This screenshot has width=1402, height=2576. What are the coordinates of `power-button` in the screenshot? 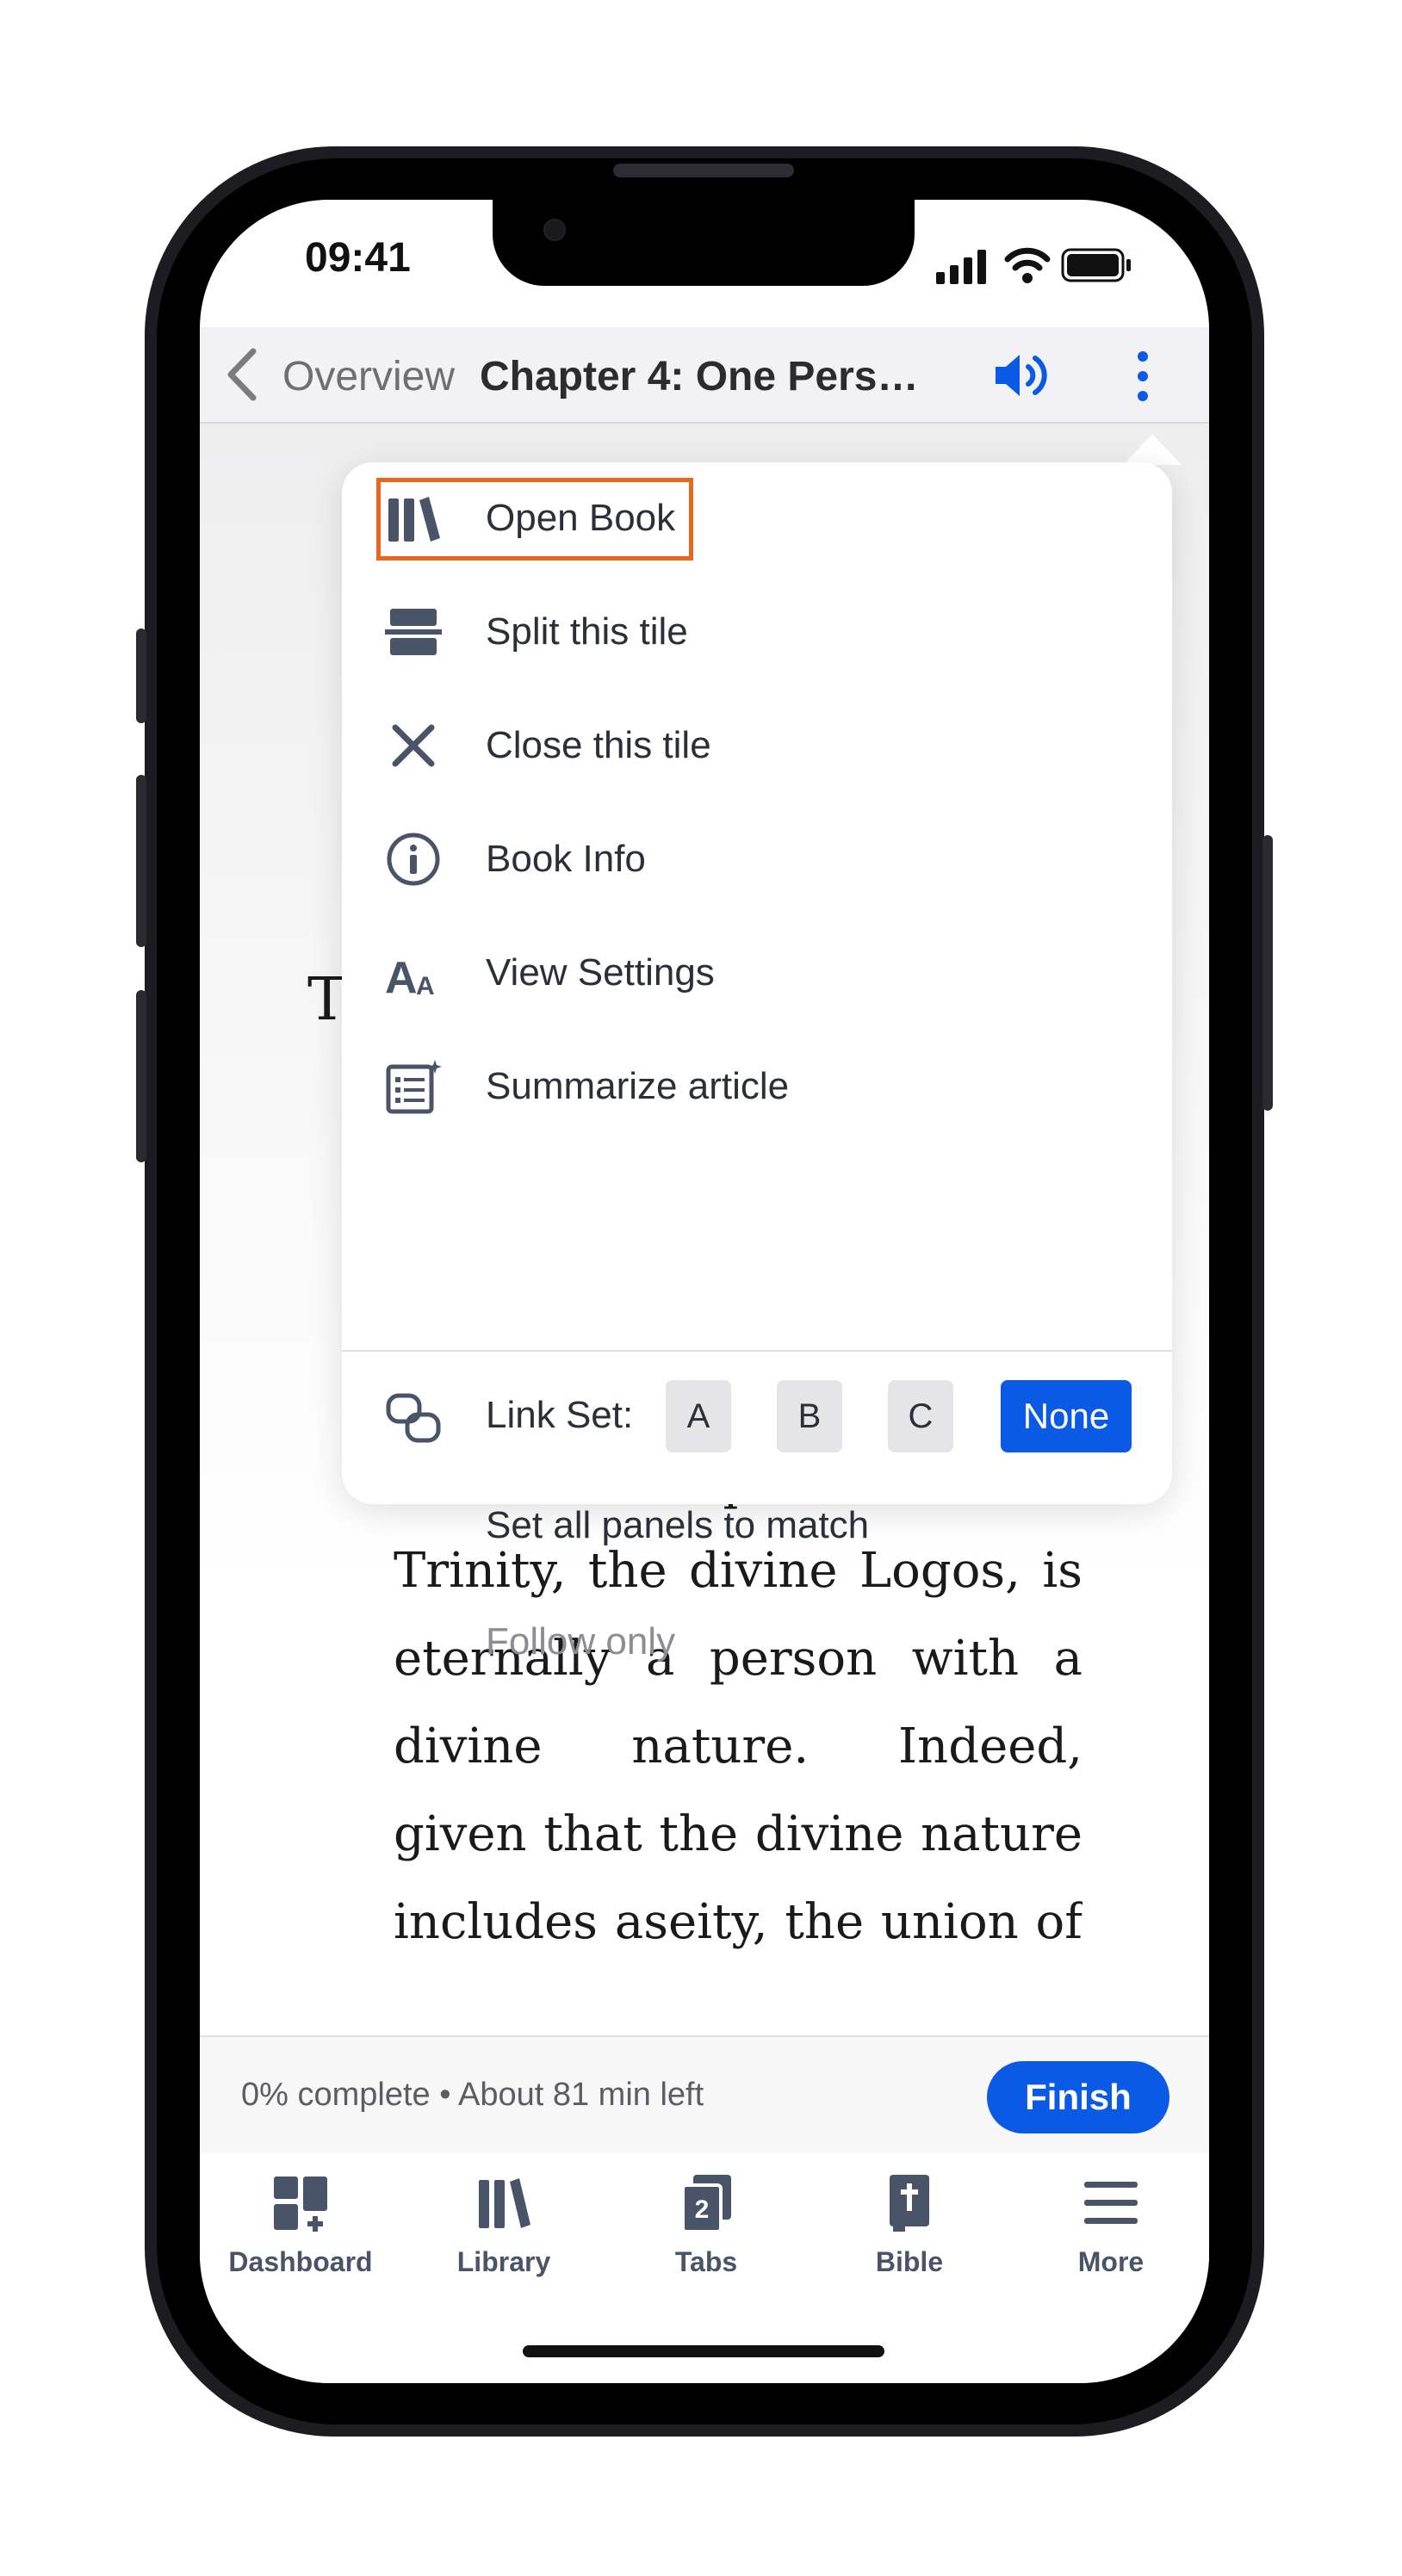 It's located at (1268, 973).